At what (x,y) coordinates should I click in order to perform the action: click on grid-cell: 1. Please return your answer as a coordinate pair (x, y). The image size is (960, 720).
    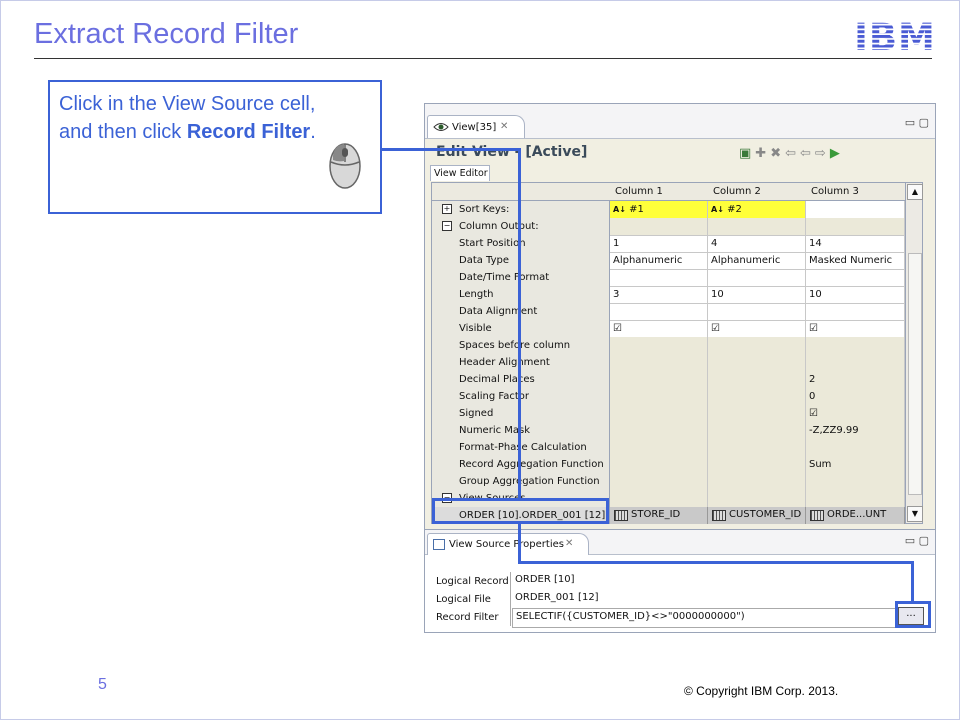
    Looking at the image, I should click on (659, 243).